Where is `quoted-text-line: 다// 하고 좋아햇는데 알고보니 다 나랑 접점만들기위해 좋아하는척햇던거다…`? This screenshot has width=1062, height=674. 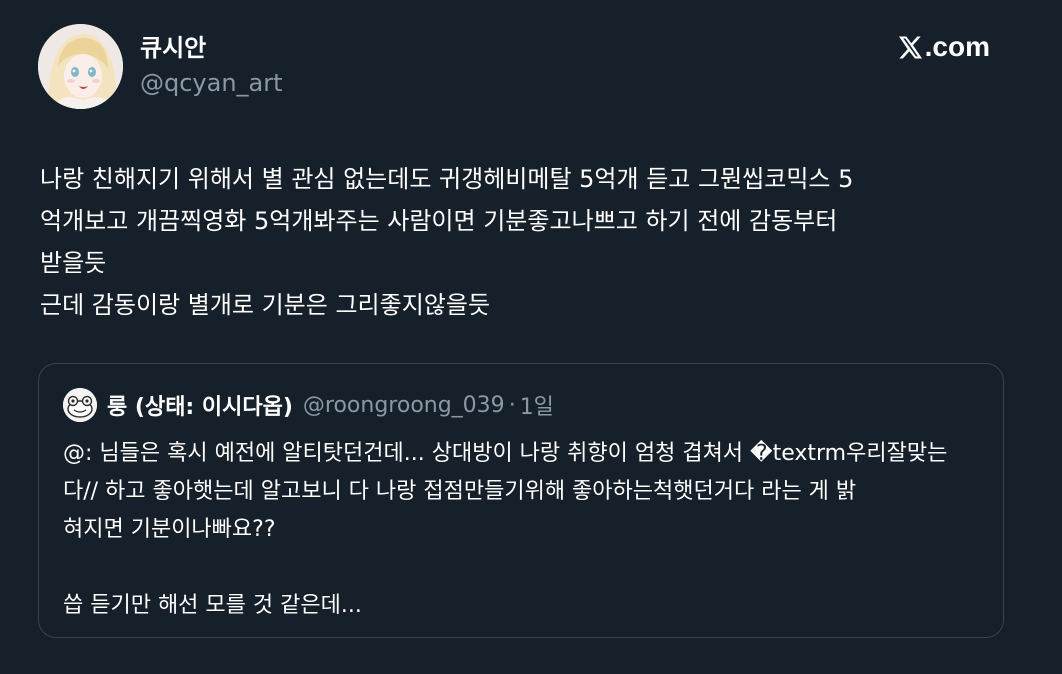
quoted-text-line: 다// 하고 좋아햇는데 알고보니 다 나랑 접점만들기위해 좋아하는척햇던거다… is located at coordinates (460, 491).